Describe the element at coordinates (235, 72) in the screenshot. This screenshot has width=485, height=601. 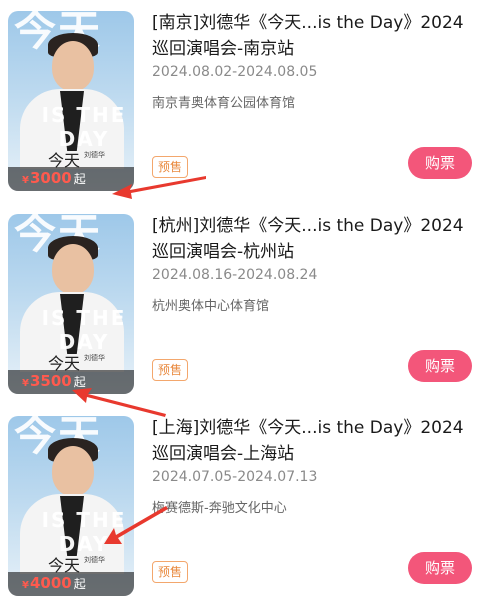
I see `event-date: 2024.08.02-2024.08.05` at that location.